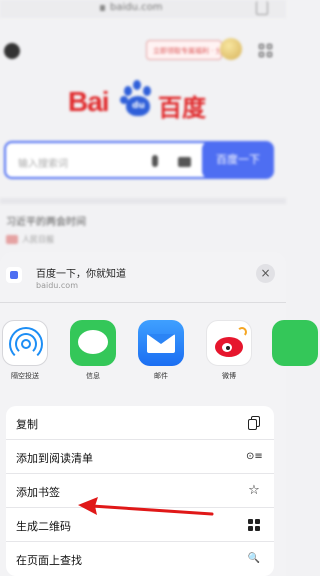 The width and height of the screenshot is (320, 576). What do you see at coordinates (89, 101) in the screenshot?
I see `logo-bai-text: Bai` at bounding box center [89, 101].